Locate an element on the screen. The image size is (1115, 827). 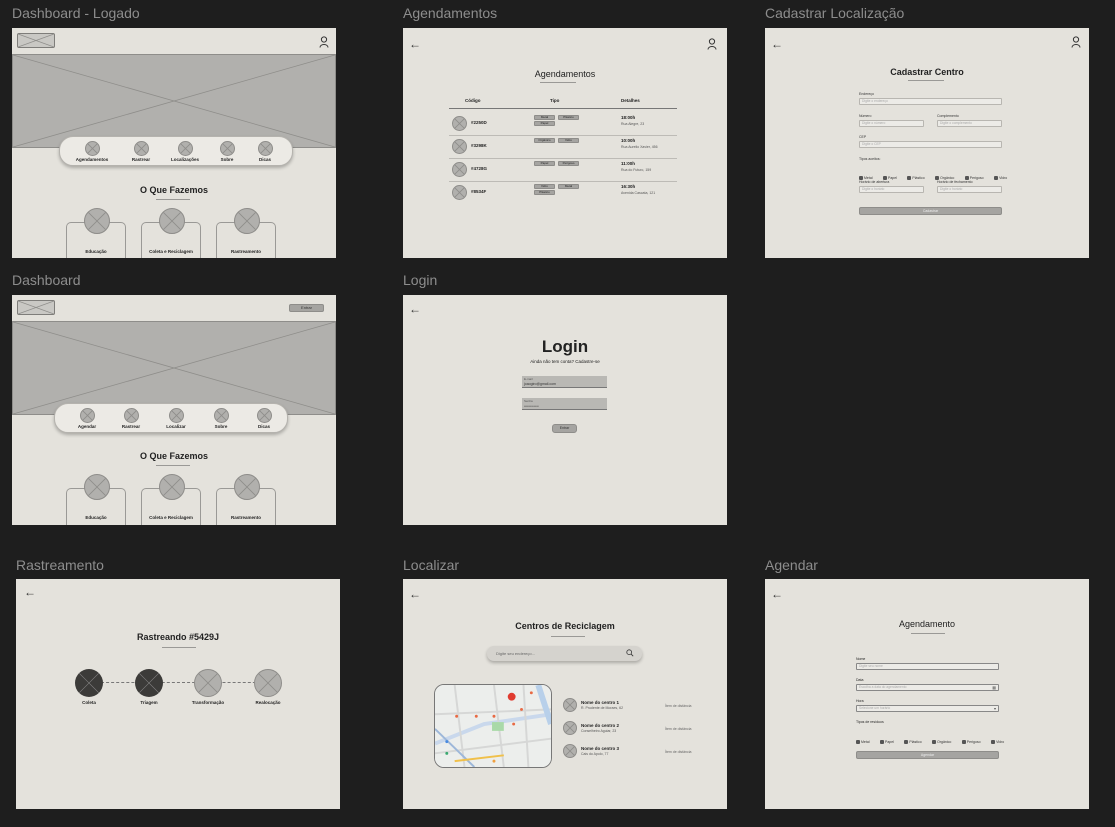
senha-label: Senha is located at coordinates (528, 401).